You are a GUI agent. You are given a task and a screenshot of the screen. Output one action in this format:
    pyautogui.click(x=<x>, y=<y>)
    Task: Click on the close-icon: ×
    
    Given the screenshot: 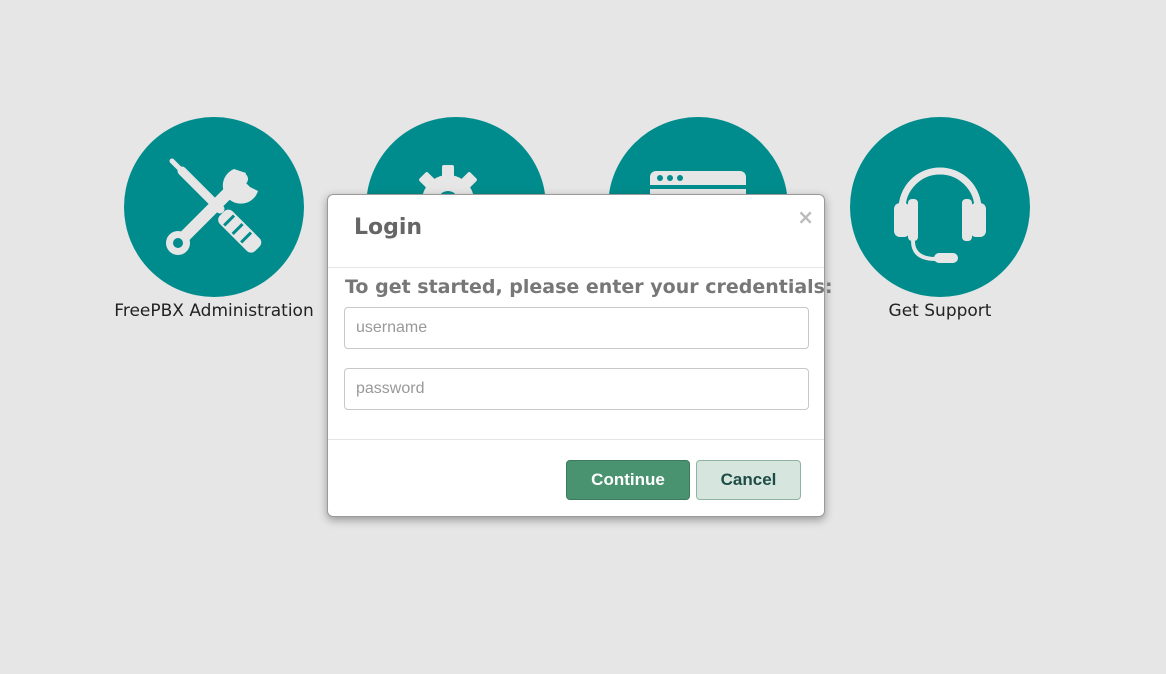 What is the action you would take?
    pyautogui.click(x=805, y=217)
    